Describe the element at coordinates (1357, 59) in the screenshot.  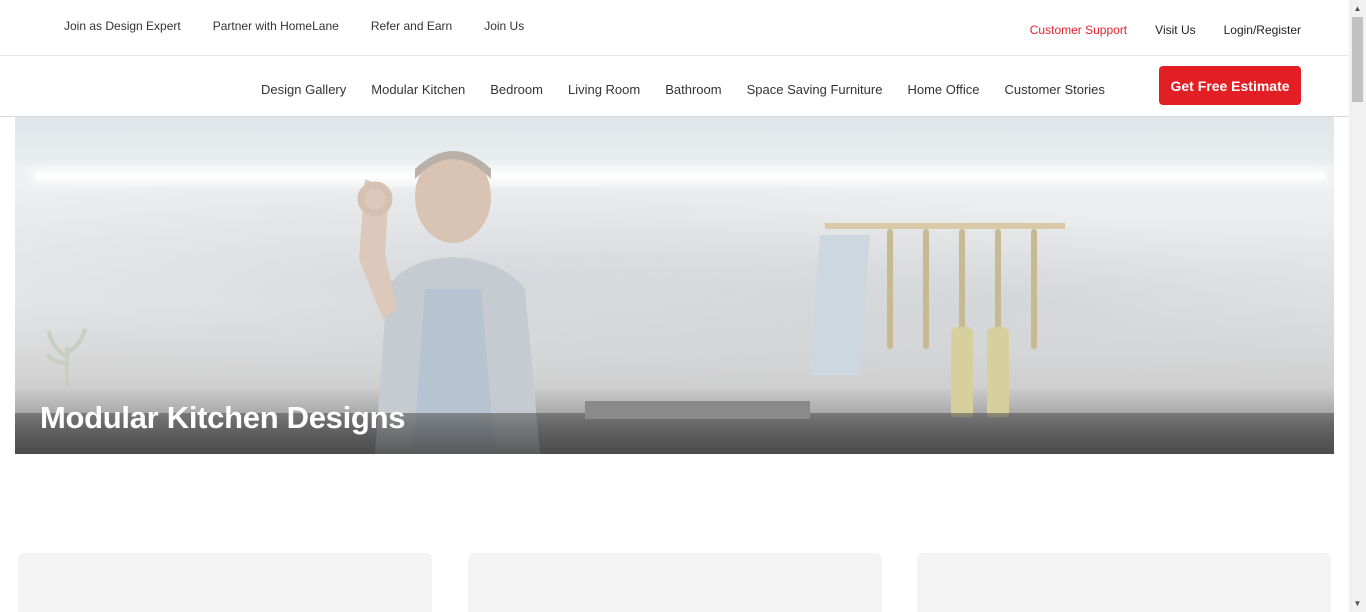
I see `scrollbar-thumb` at that location.